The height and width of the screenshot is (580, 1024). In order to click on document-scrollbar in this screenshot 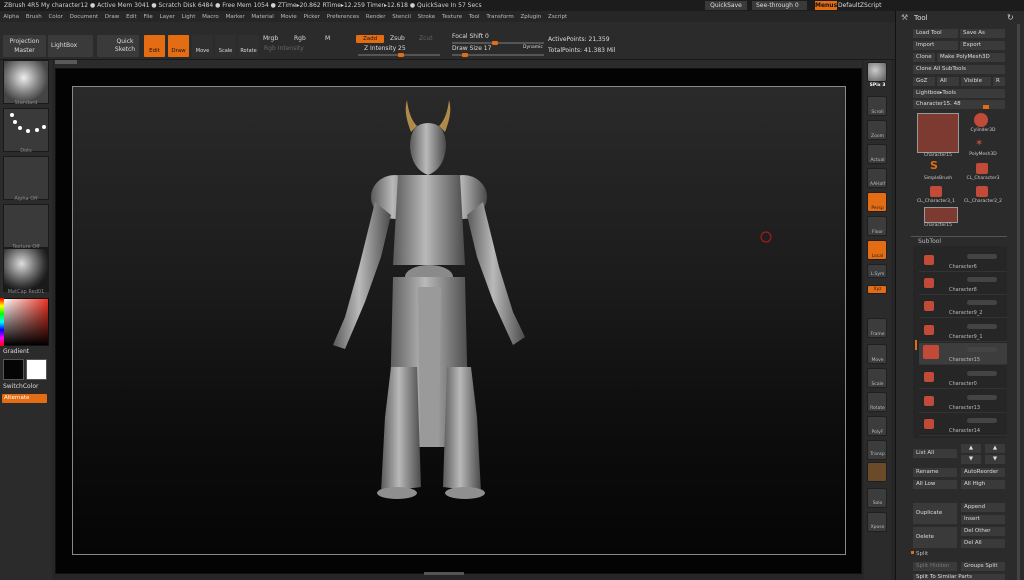, I will do `click(66, 62)`.